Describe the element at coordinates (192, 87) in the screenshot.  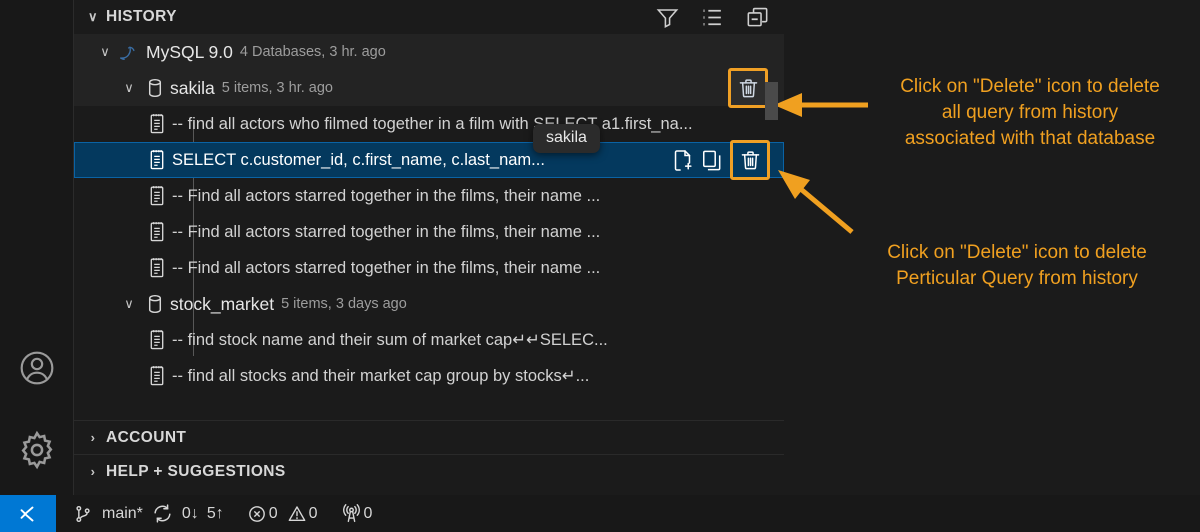
I see `database-name: sakila` at that location.